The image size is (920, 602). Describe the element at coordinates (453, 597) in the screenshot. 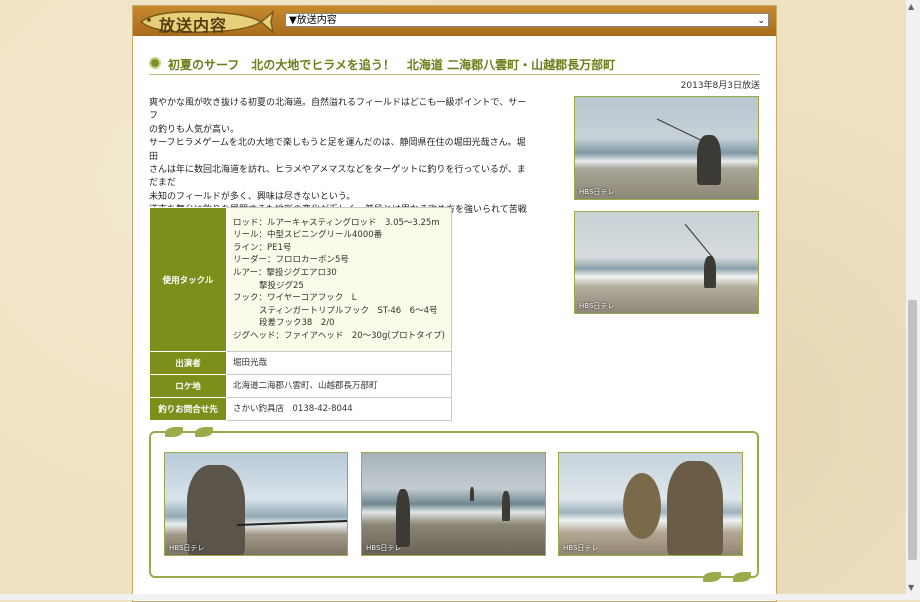

I see `horizontal-scrollbar` at that location.